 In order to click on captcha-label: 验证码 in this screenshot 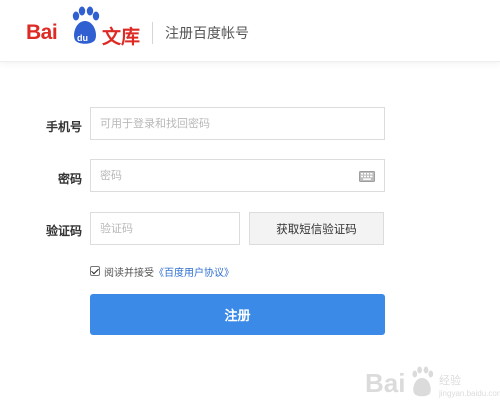, I will do `click(63, 231)`.